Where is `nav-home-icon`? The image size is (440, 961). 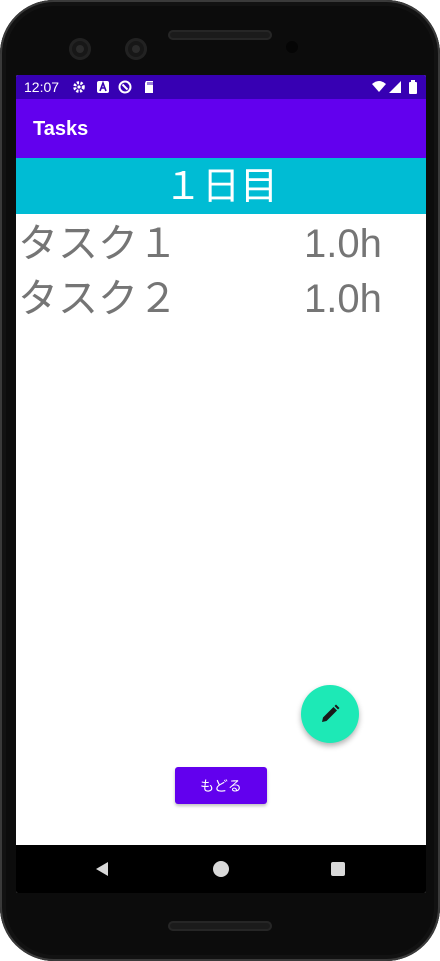 nav-home-icon is located at coordinates (221, 869).